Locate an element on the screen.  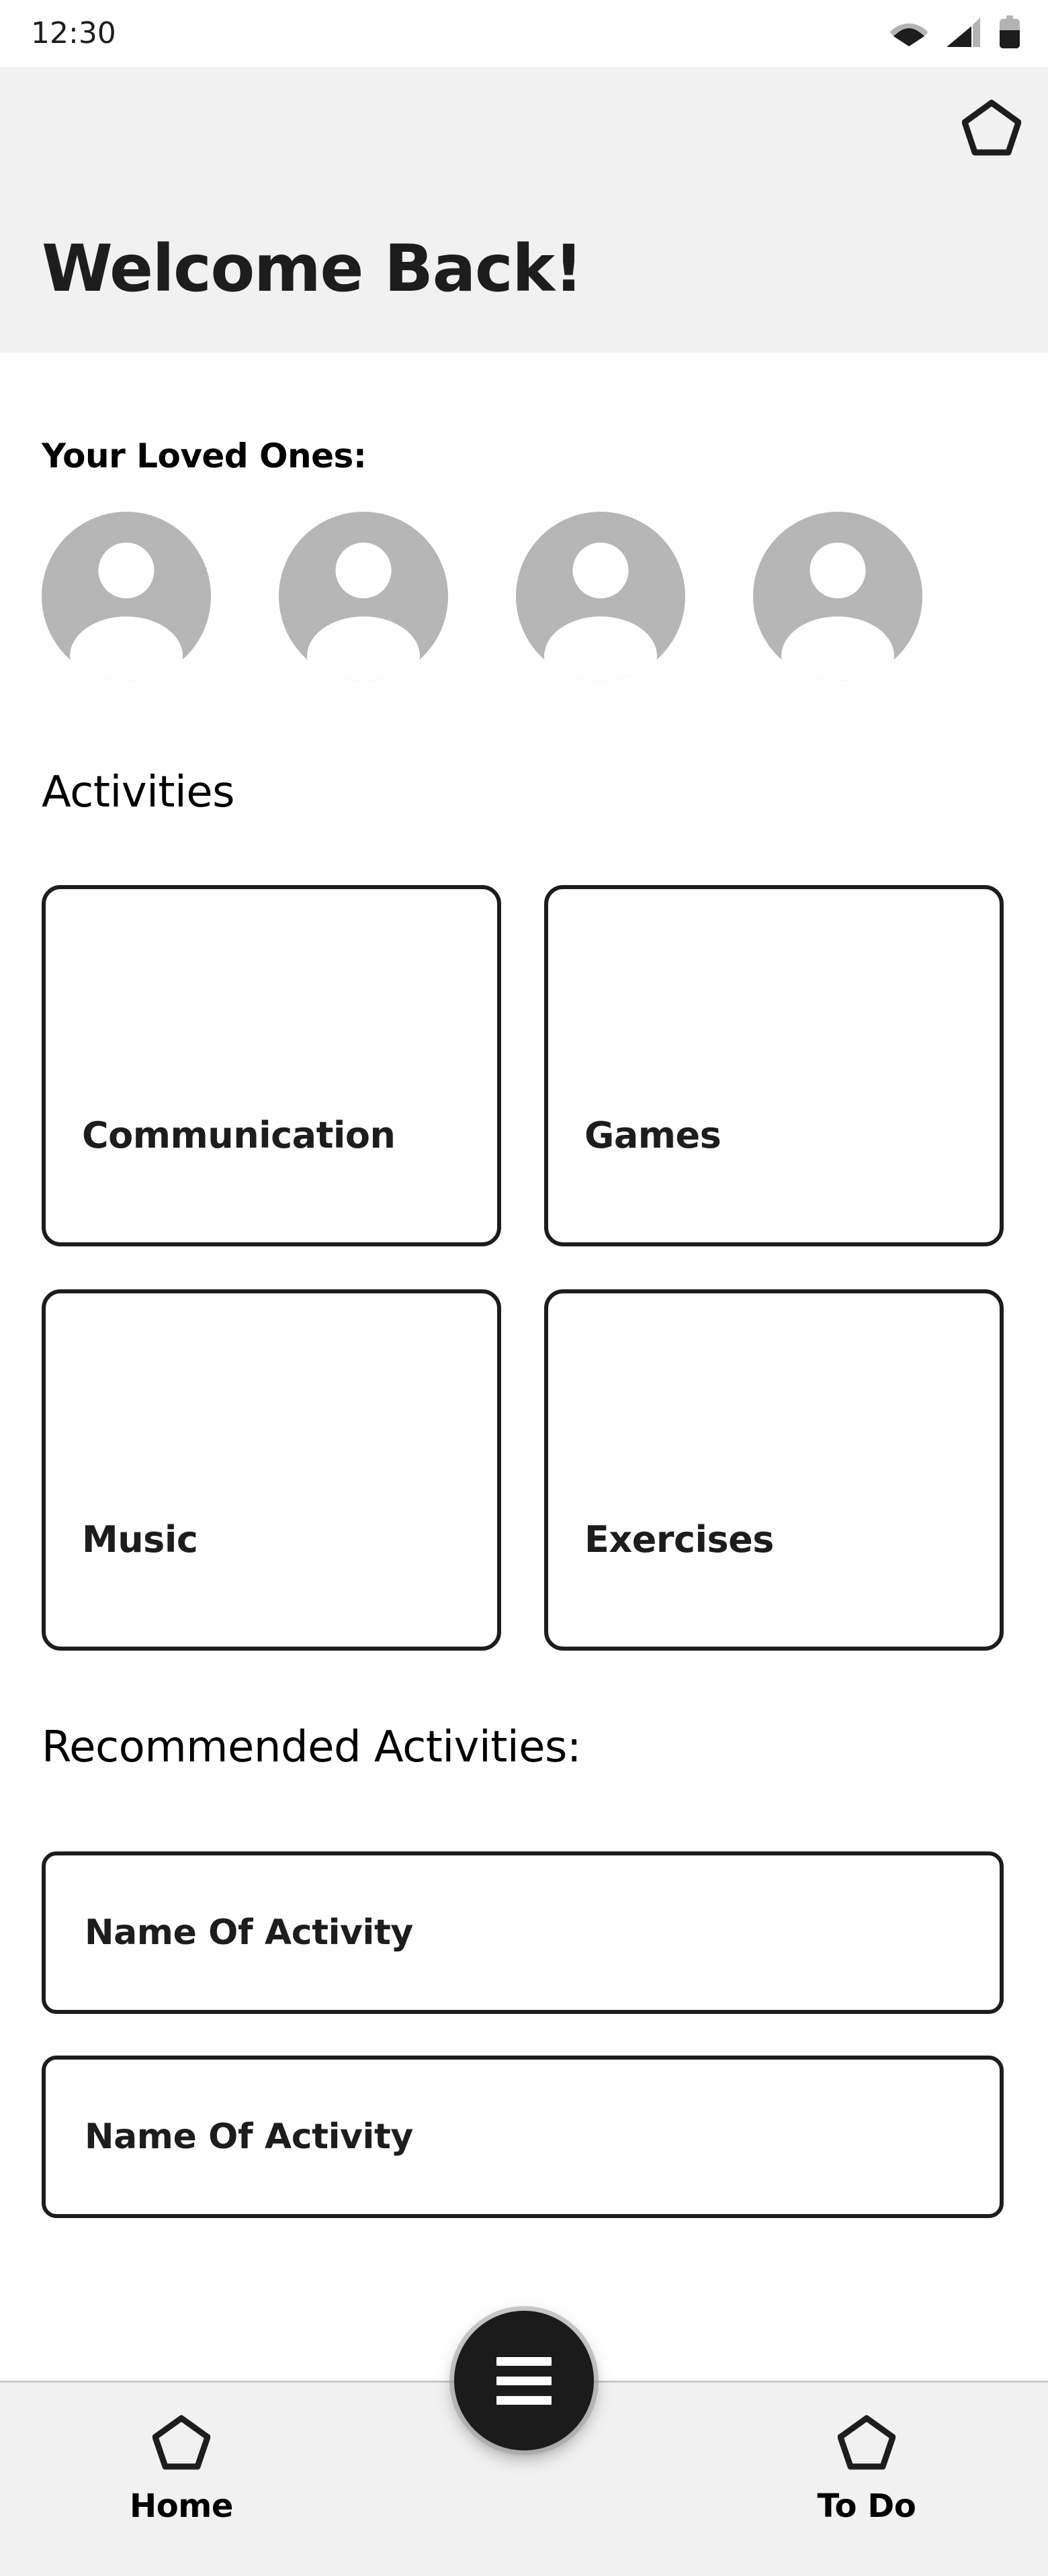
activity-card-exercises: Exercises is located at coordinates (774, 1470).